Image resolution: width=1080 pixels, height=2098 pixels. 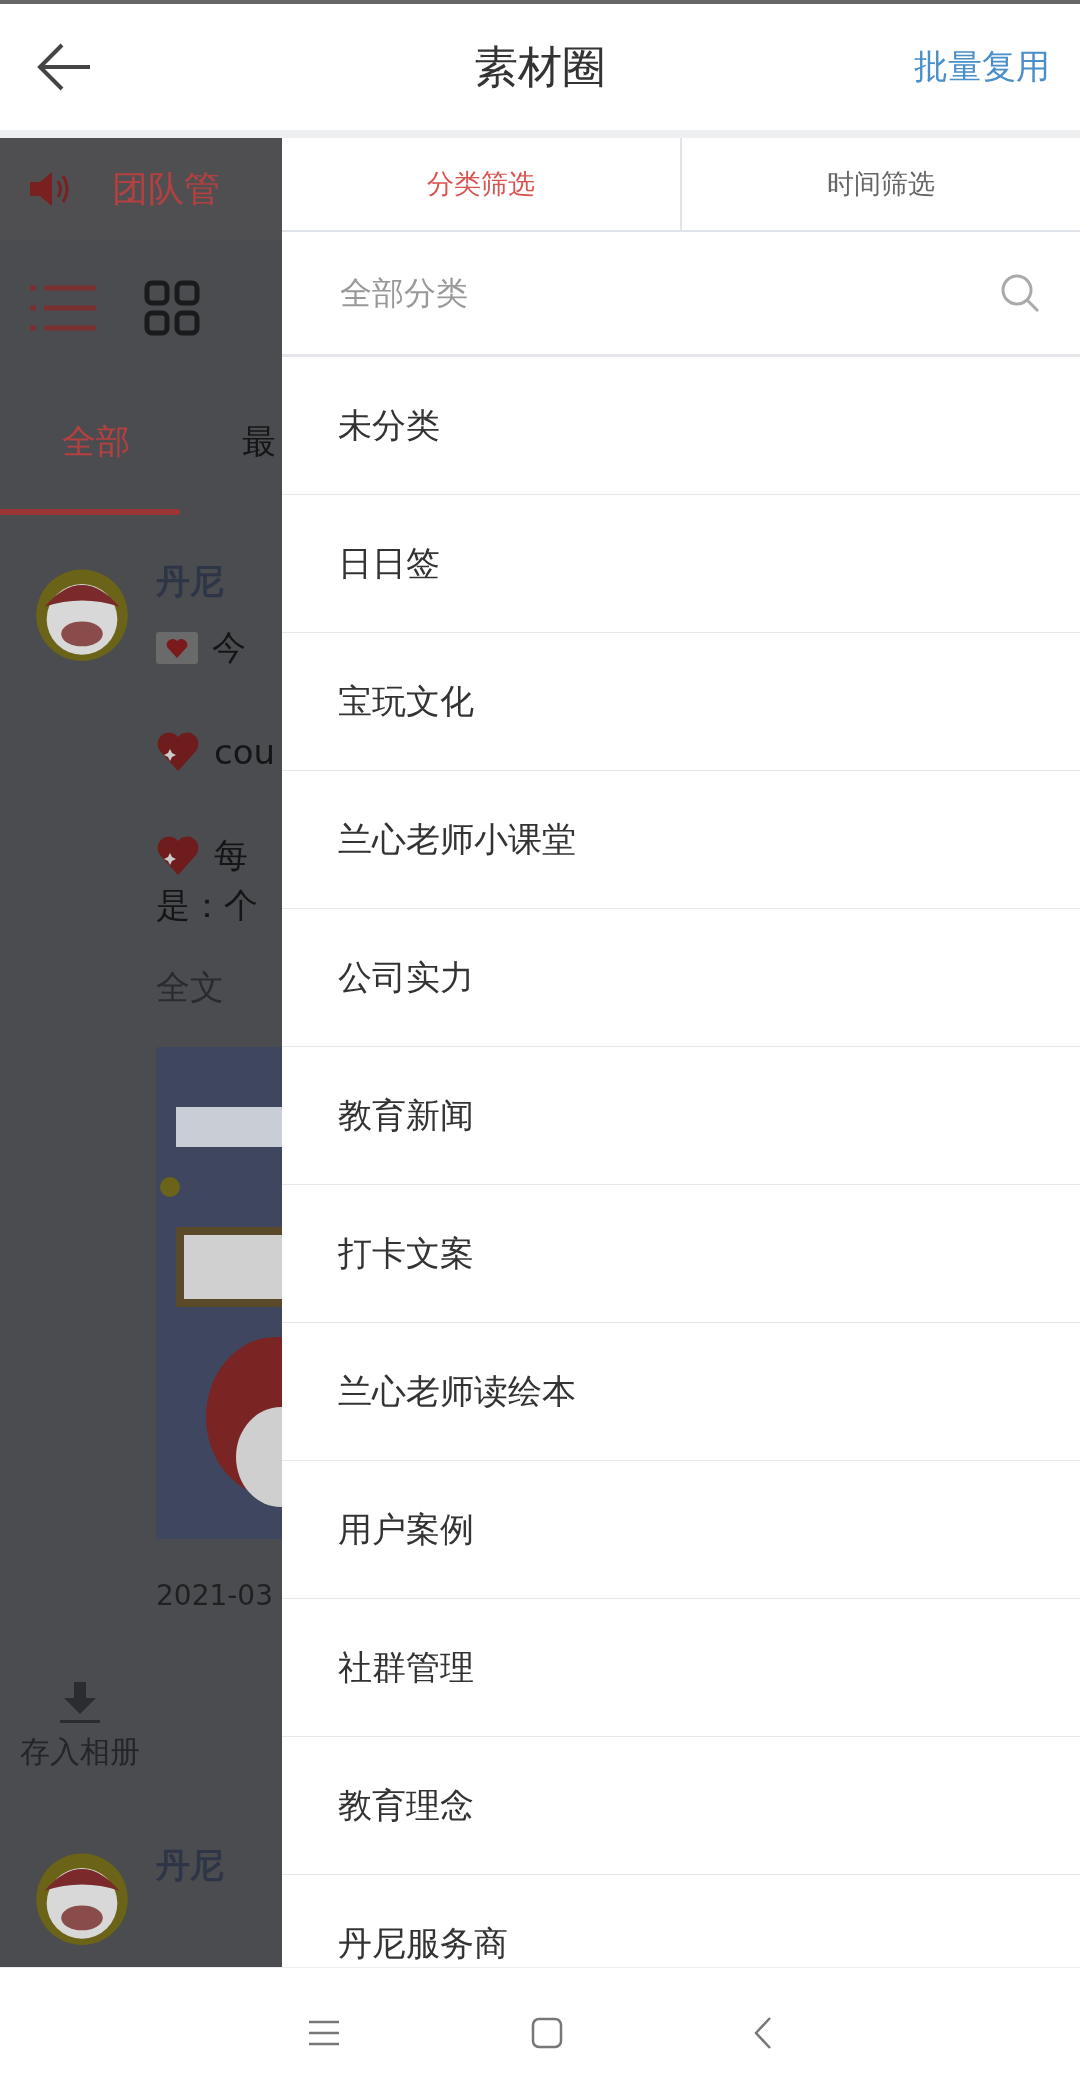 What do you see at coordinates (1020, 293) in the screenshot?
I see `search-icon` at bounding box center [1020, 293].